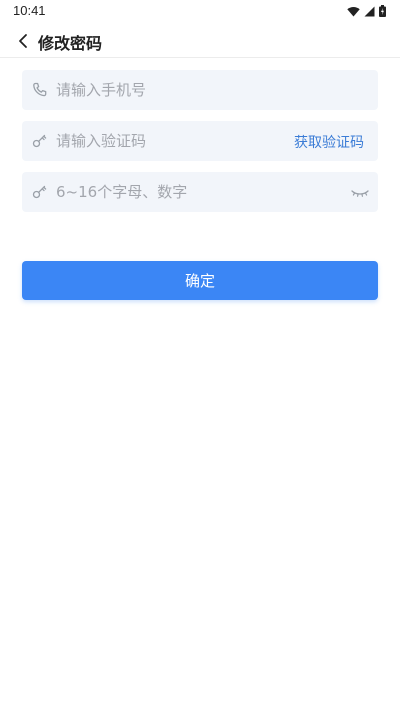 The height and width of the screenshot is (712, 400). Describe the element at coordinates (200, 41) in the screenshot. I see `app-bar: 修改密码` at that location.